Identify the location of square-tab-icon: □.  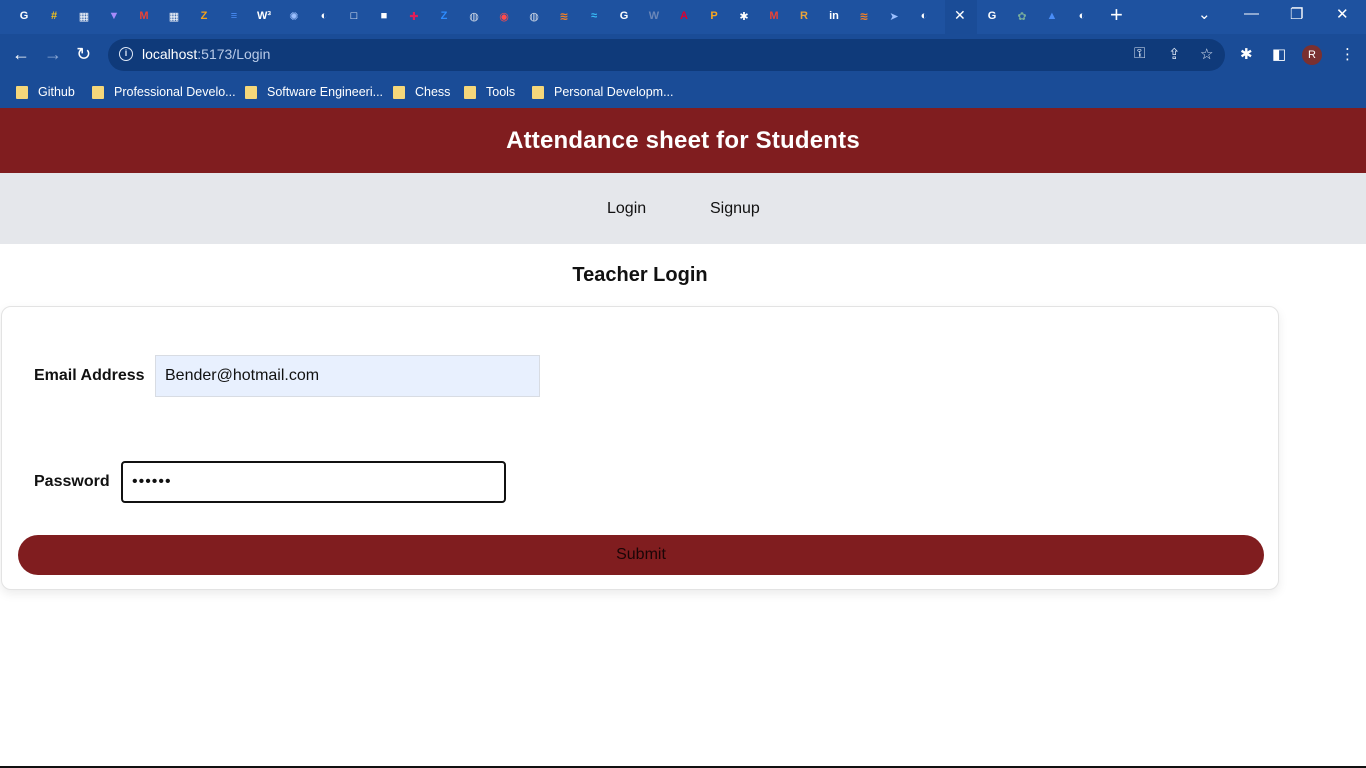
(354, 16).